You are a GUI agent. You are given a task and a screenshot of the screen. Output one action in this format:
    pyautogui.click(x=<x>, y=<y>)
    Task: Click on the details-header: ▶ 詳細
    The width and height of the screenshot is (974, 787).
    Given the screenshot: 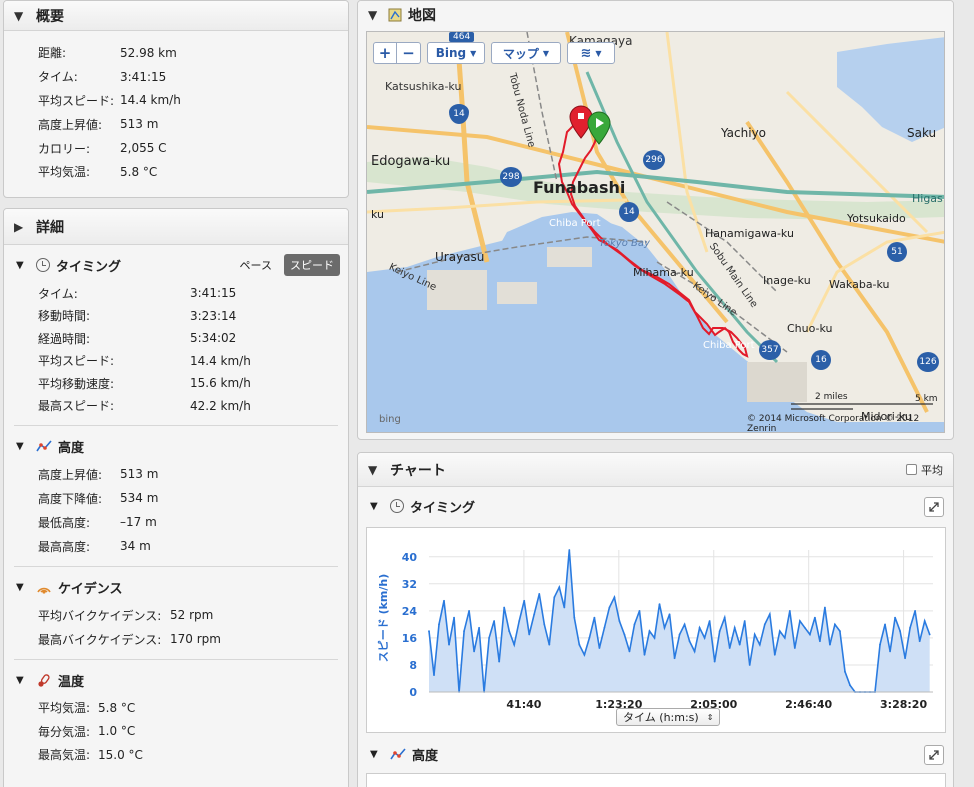 What is the action you would take?
    pyautogui.click(x=176, y=227)
    